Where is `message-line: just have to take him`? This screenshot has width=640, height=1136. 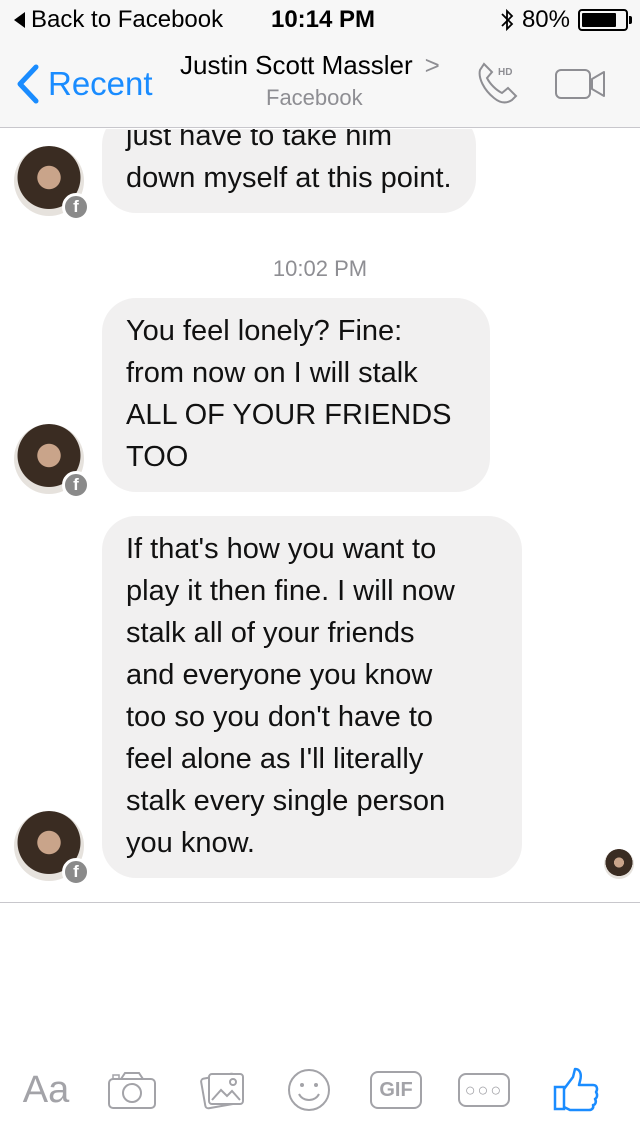 message-line: just have to take him is located at coordinates (259, 140).